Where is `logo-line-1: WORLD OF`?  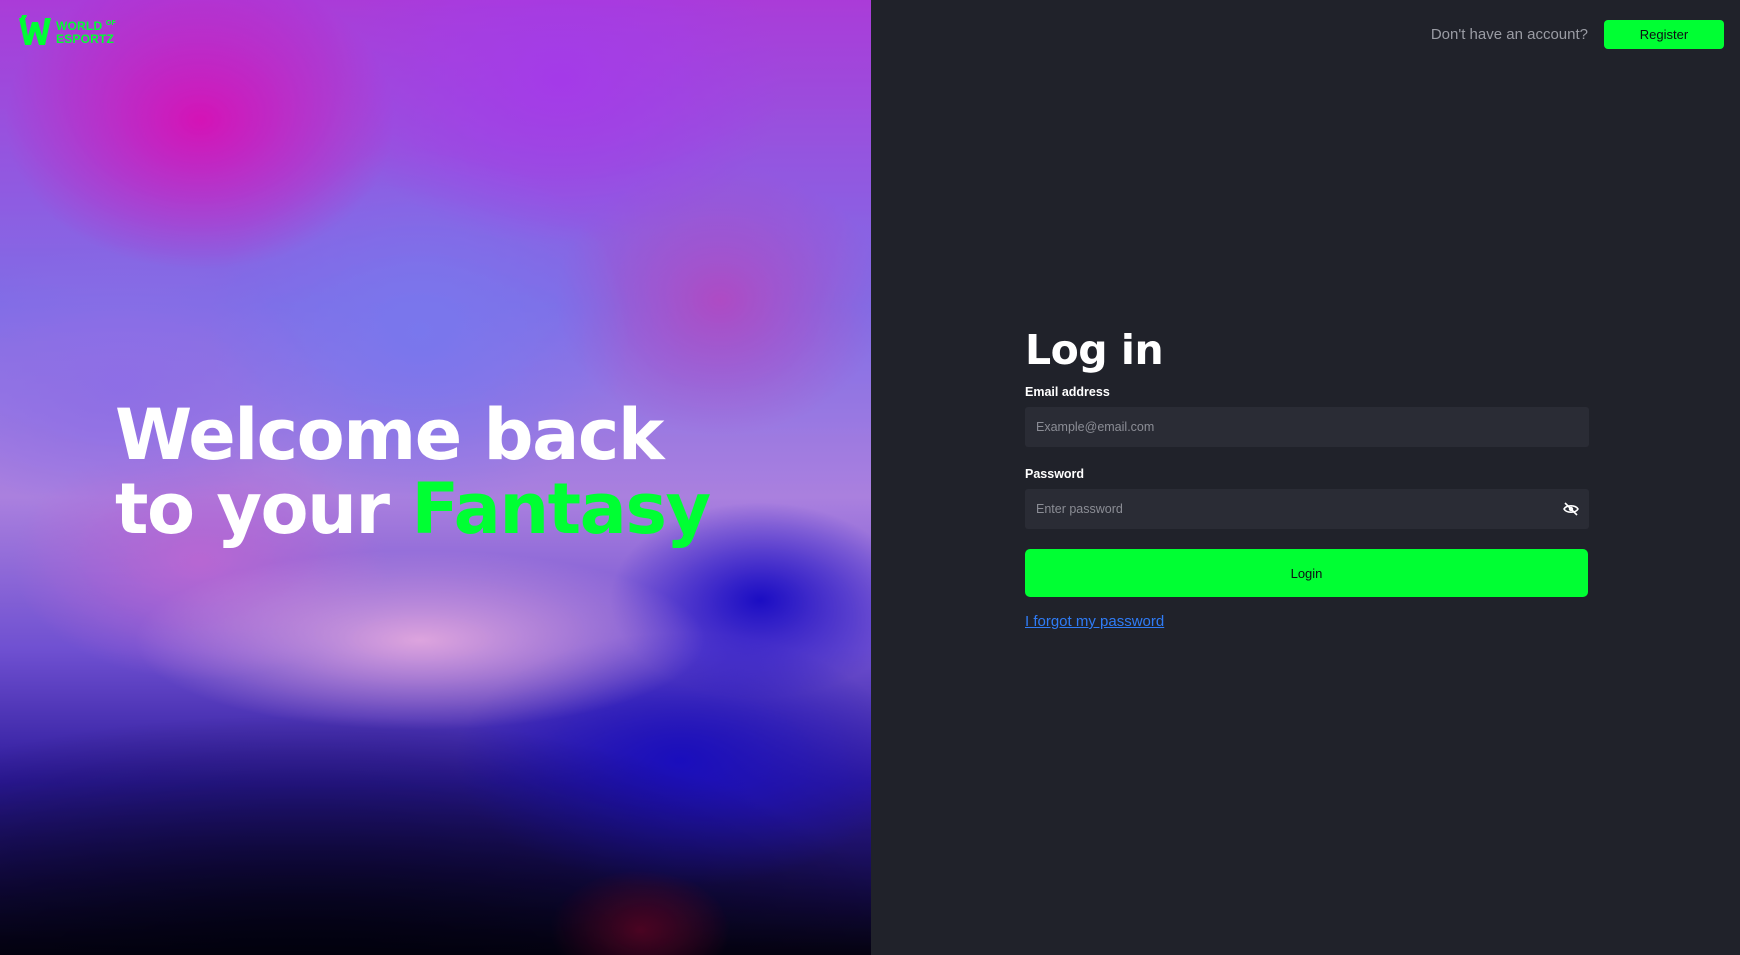
logo-line-1: WORLD OF is located at coordinates (86, 25).